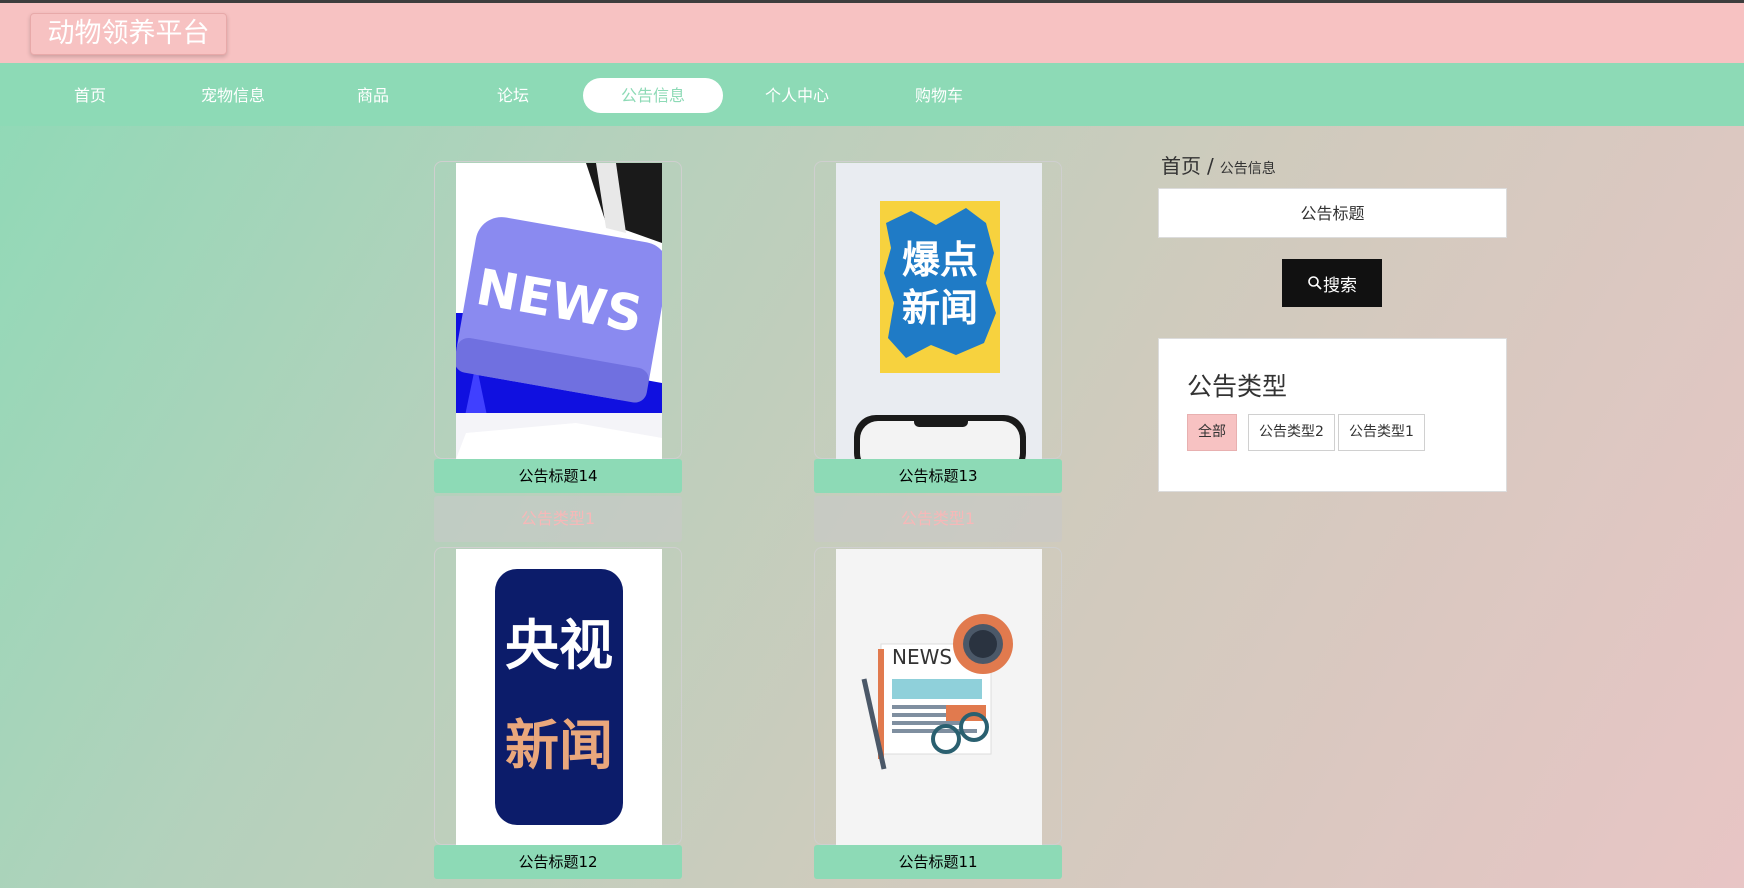  I want to click on nav-item-home: 首页, so click(90, 95).